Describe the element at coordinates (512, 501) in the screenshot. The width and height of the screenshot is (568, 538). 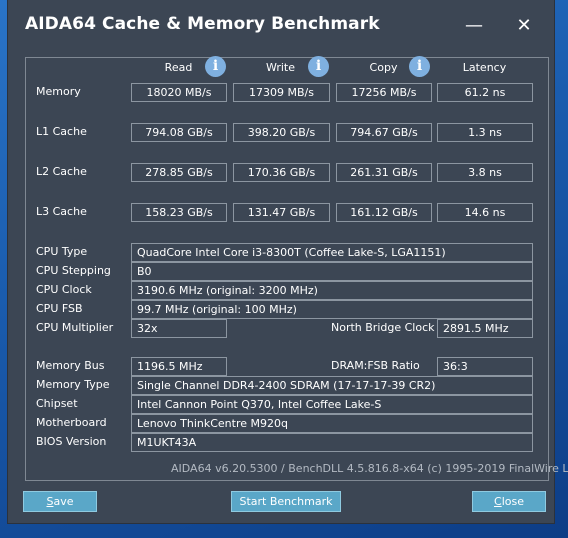
I see `close-button-label: lose` at that location.